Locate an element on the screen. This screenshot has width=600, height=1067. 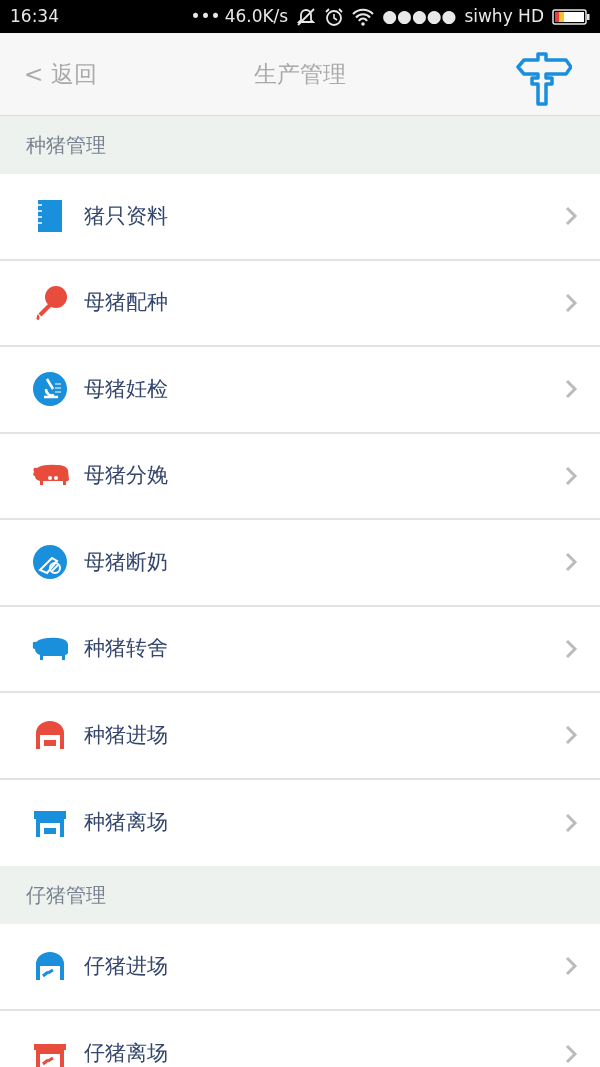
alarm-icon is located at coordinates (334, 16).